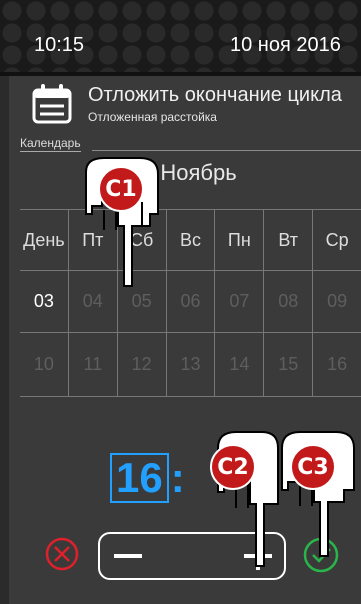 The image size is (361, 604). I want to click on time-input: 16 :, so click(147, 478).